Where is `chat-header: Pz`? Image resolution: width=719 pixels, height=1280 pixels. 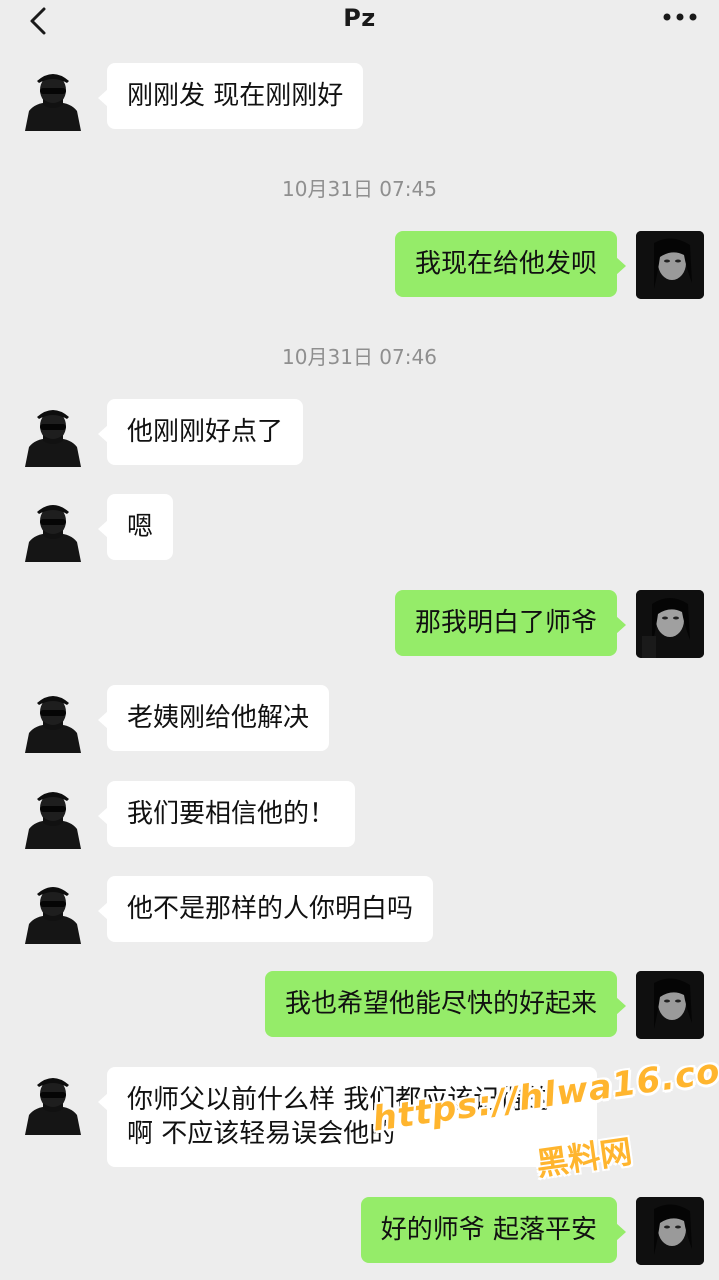
chat-header: Pz is located at coordinates (359, 25).